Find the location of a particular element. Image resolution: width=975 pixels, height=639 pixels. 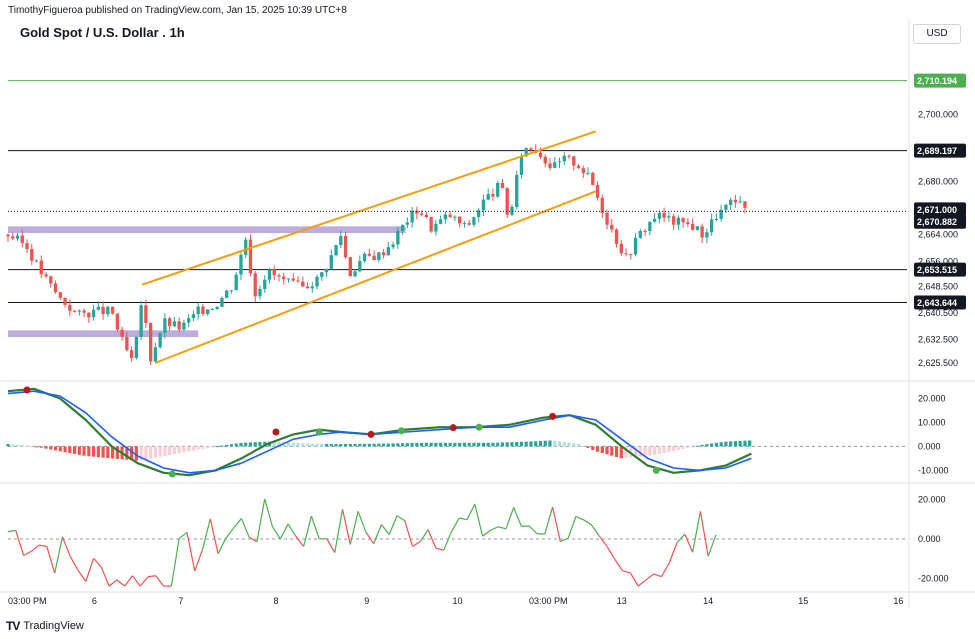

x-tick-label: 10 is located at coordinates (457, 601).